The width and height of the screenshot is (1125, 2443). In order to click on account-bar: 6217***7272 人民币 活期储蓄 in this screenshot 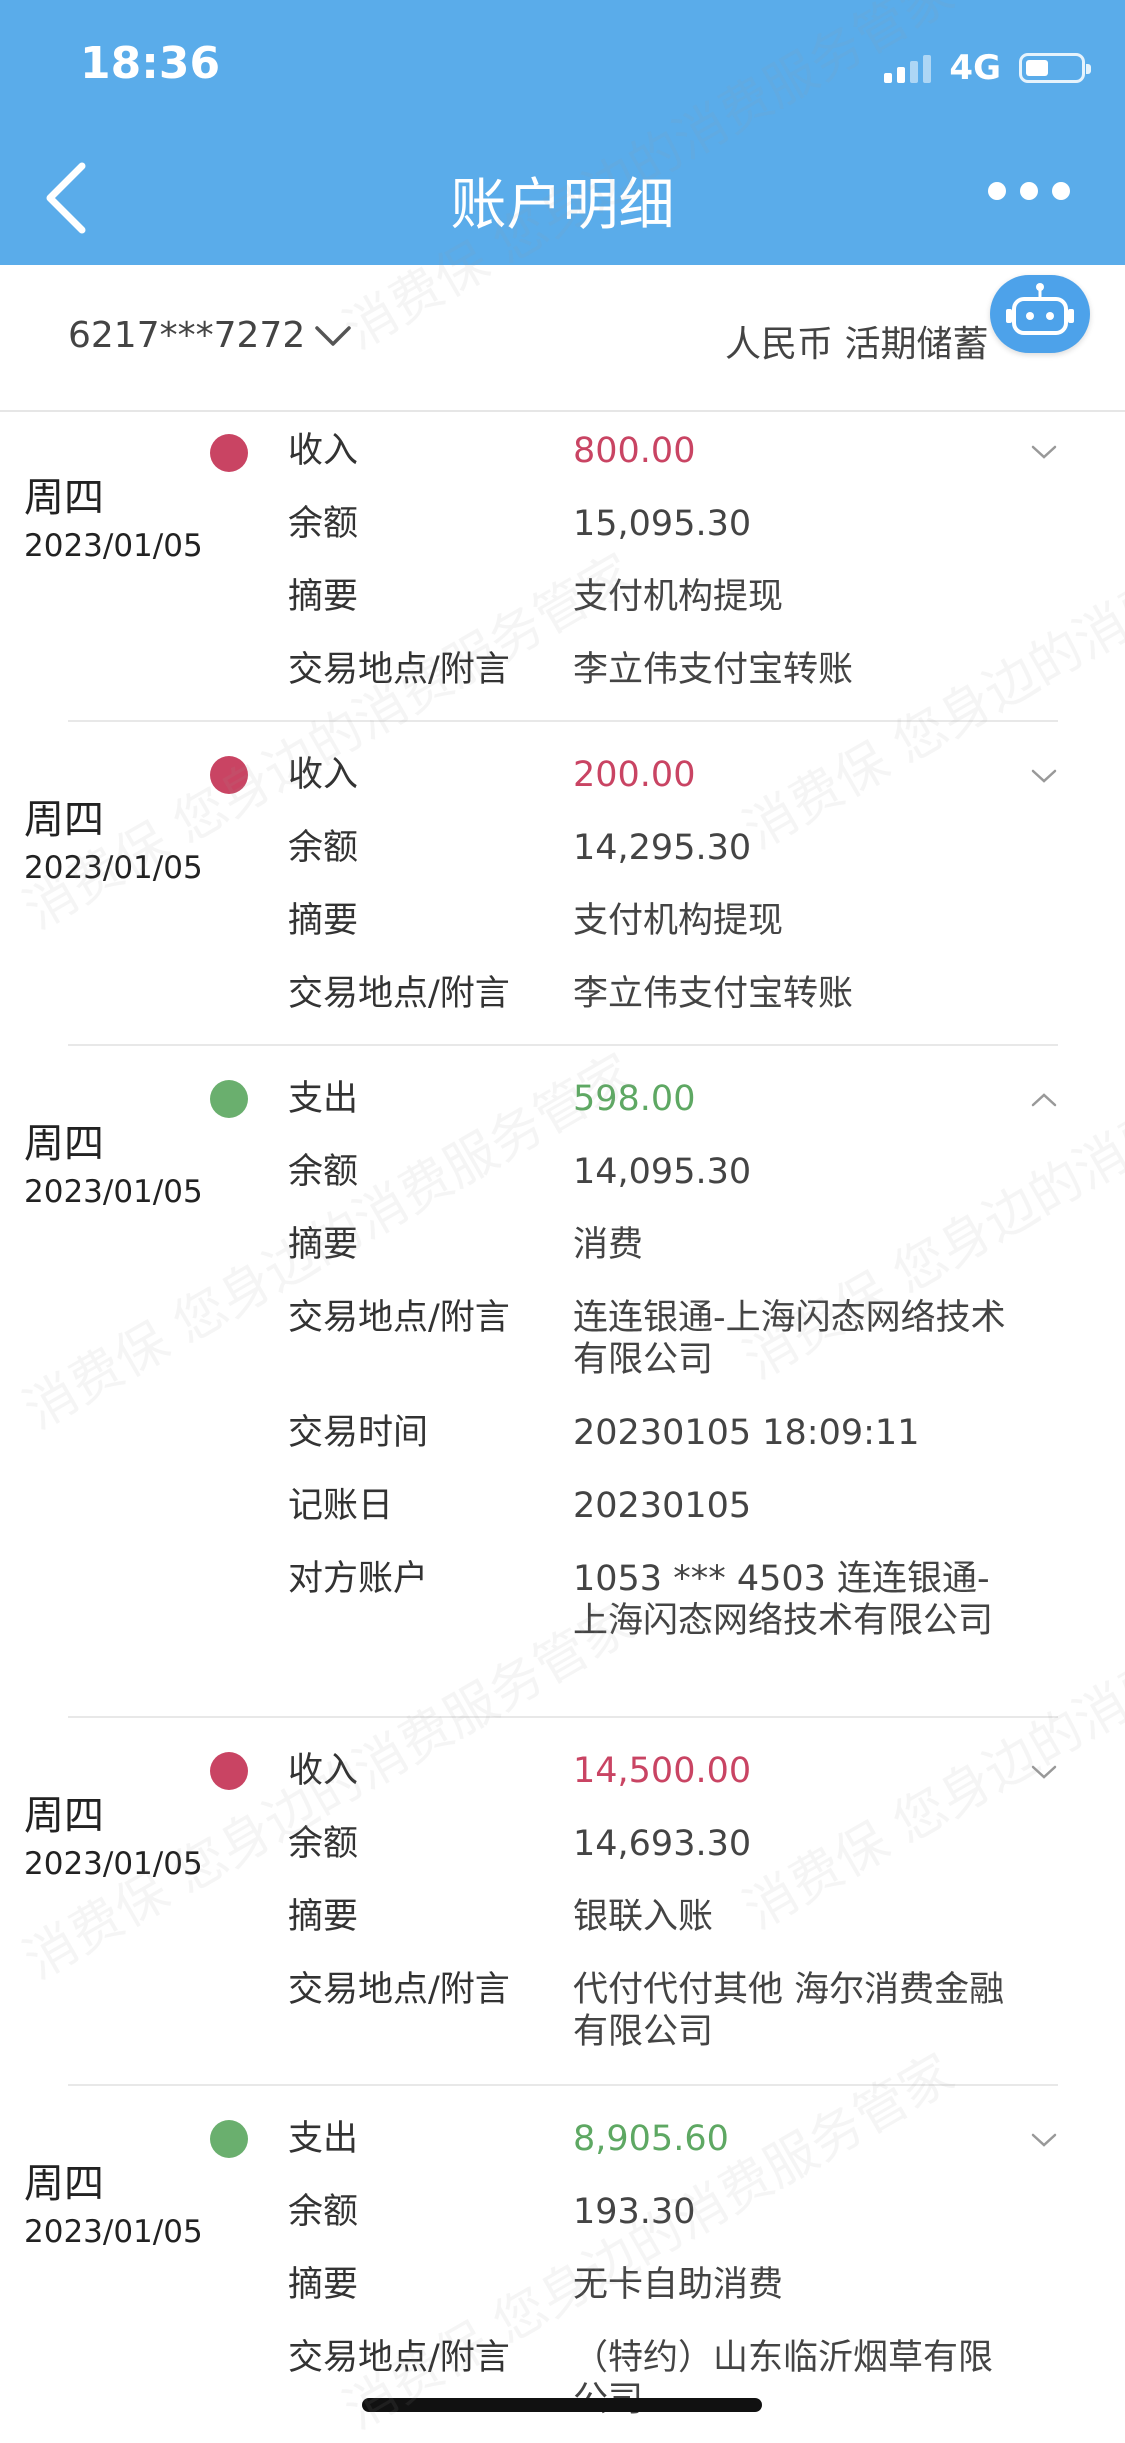, I will do `click(562, 338)`.